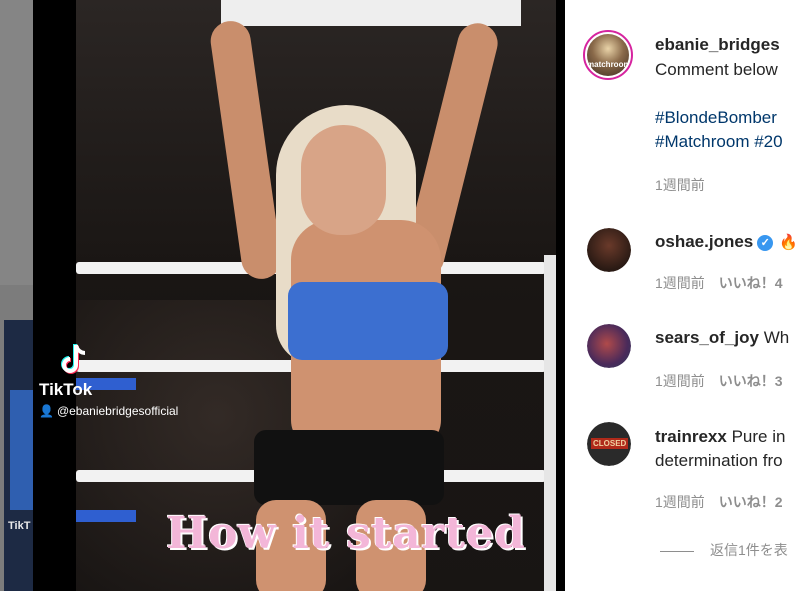  I want to click on tiktok-logo-icon, so click(73, 359).